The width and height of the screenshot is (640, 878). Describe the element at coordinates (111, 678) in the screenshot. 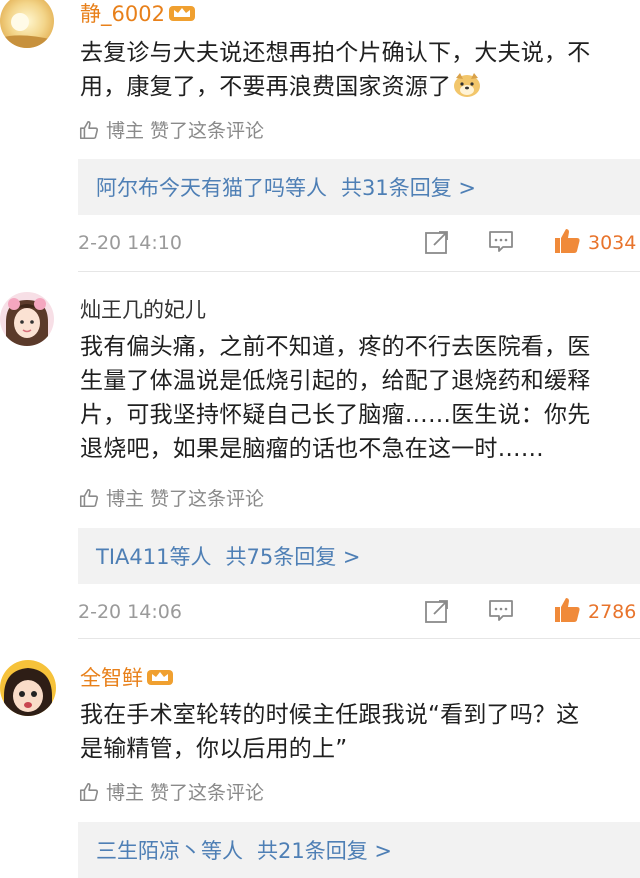

I see `username-text: 全智鲜` at that location.